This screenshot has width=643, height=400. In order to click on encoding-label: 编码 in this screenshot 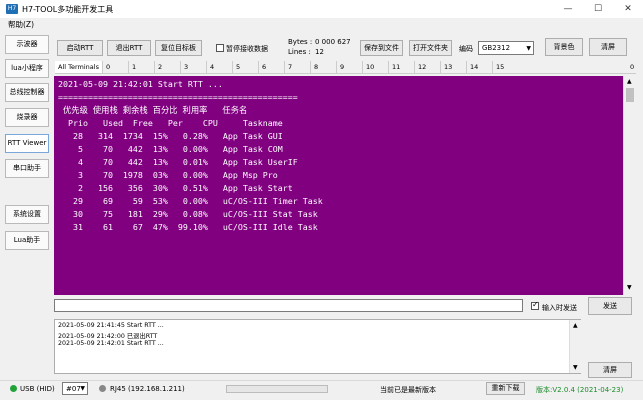, I will do `click(466, 49)`.